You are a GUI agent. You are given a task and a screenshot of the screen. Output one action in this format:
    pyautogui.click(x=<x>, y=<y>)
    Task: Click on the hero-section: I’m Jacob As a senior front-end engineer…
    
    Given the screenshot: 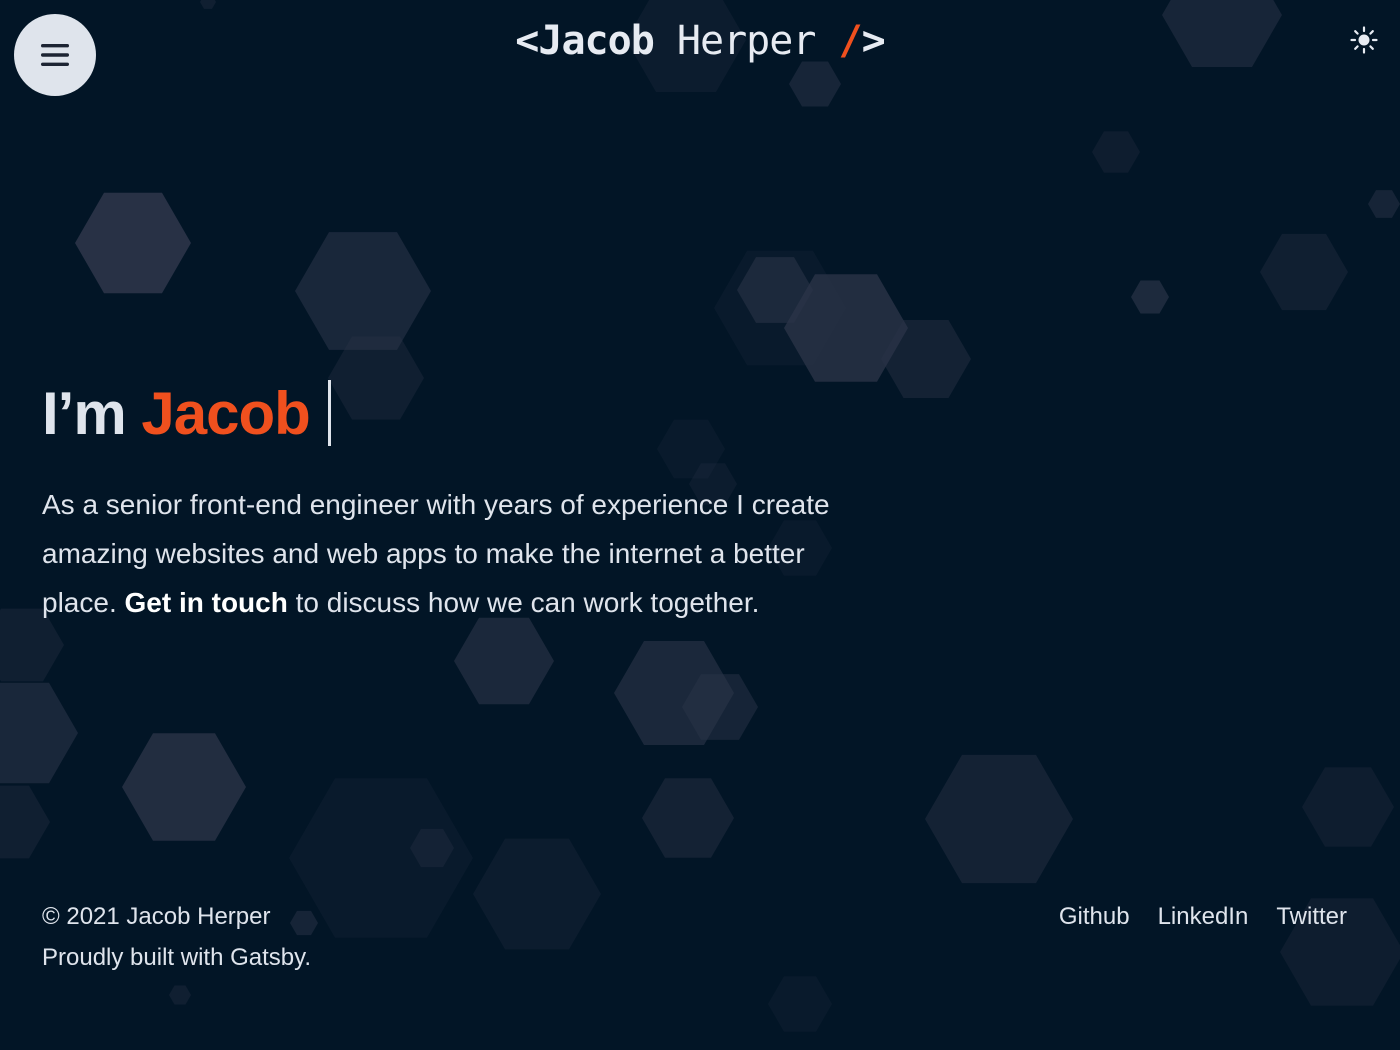 What is the action you would take?
    pyautogui.click(x=462, y=499)
    